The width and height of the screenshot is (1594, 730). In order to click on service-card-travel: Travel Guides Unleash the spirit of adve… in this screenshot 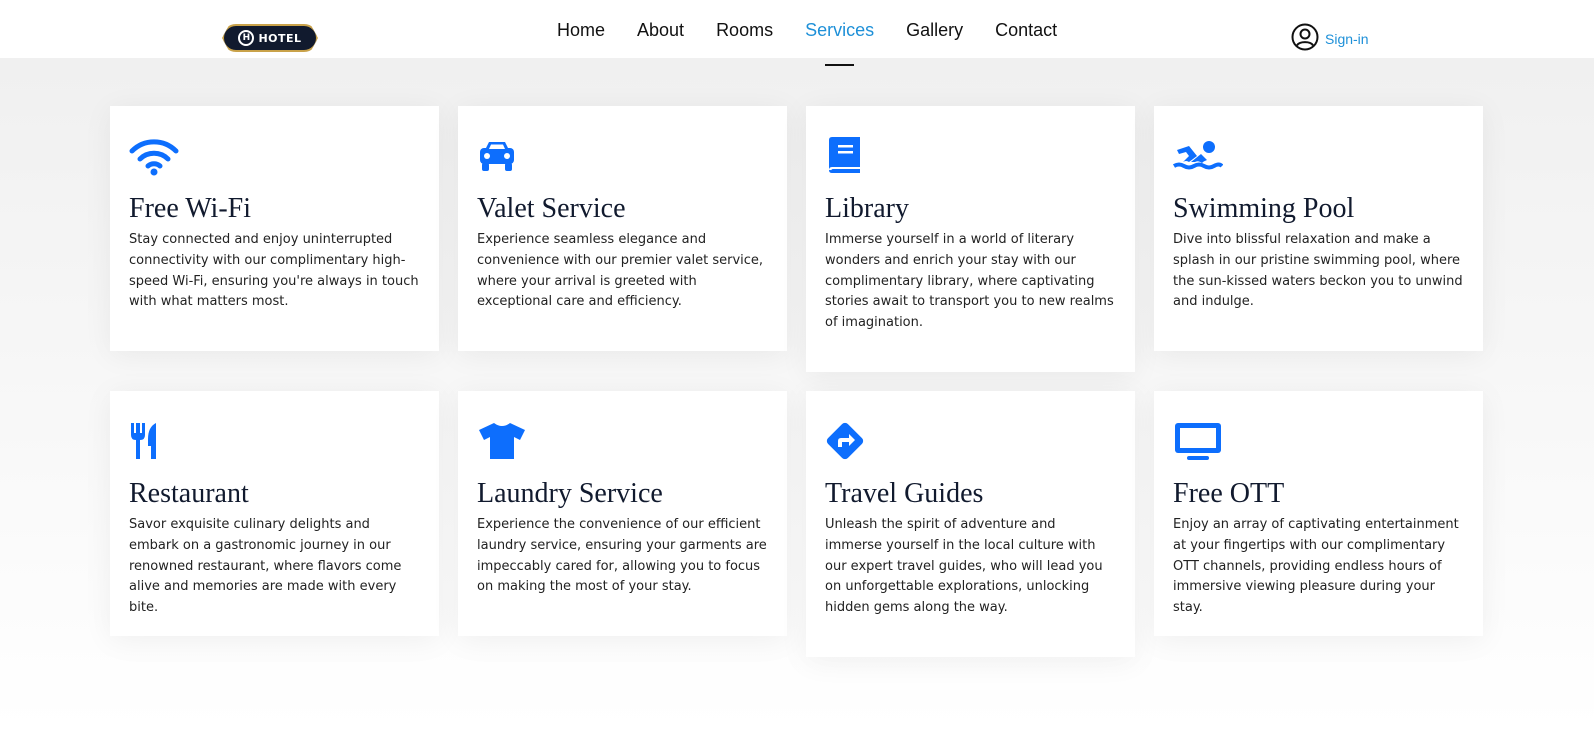, I will do `click(970, 524)`.